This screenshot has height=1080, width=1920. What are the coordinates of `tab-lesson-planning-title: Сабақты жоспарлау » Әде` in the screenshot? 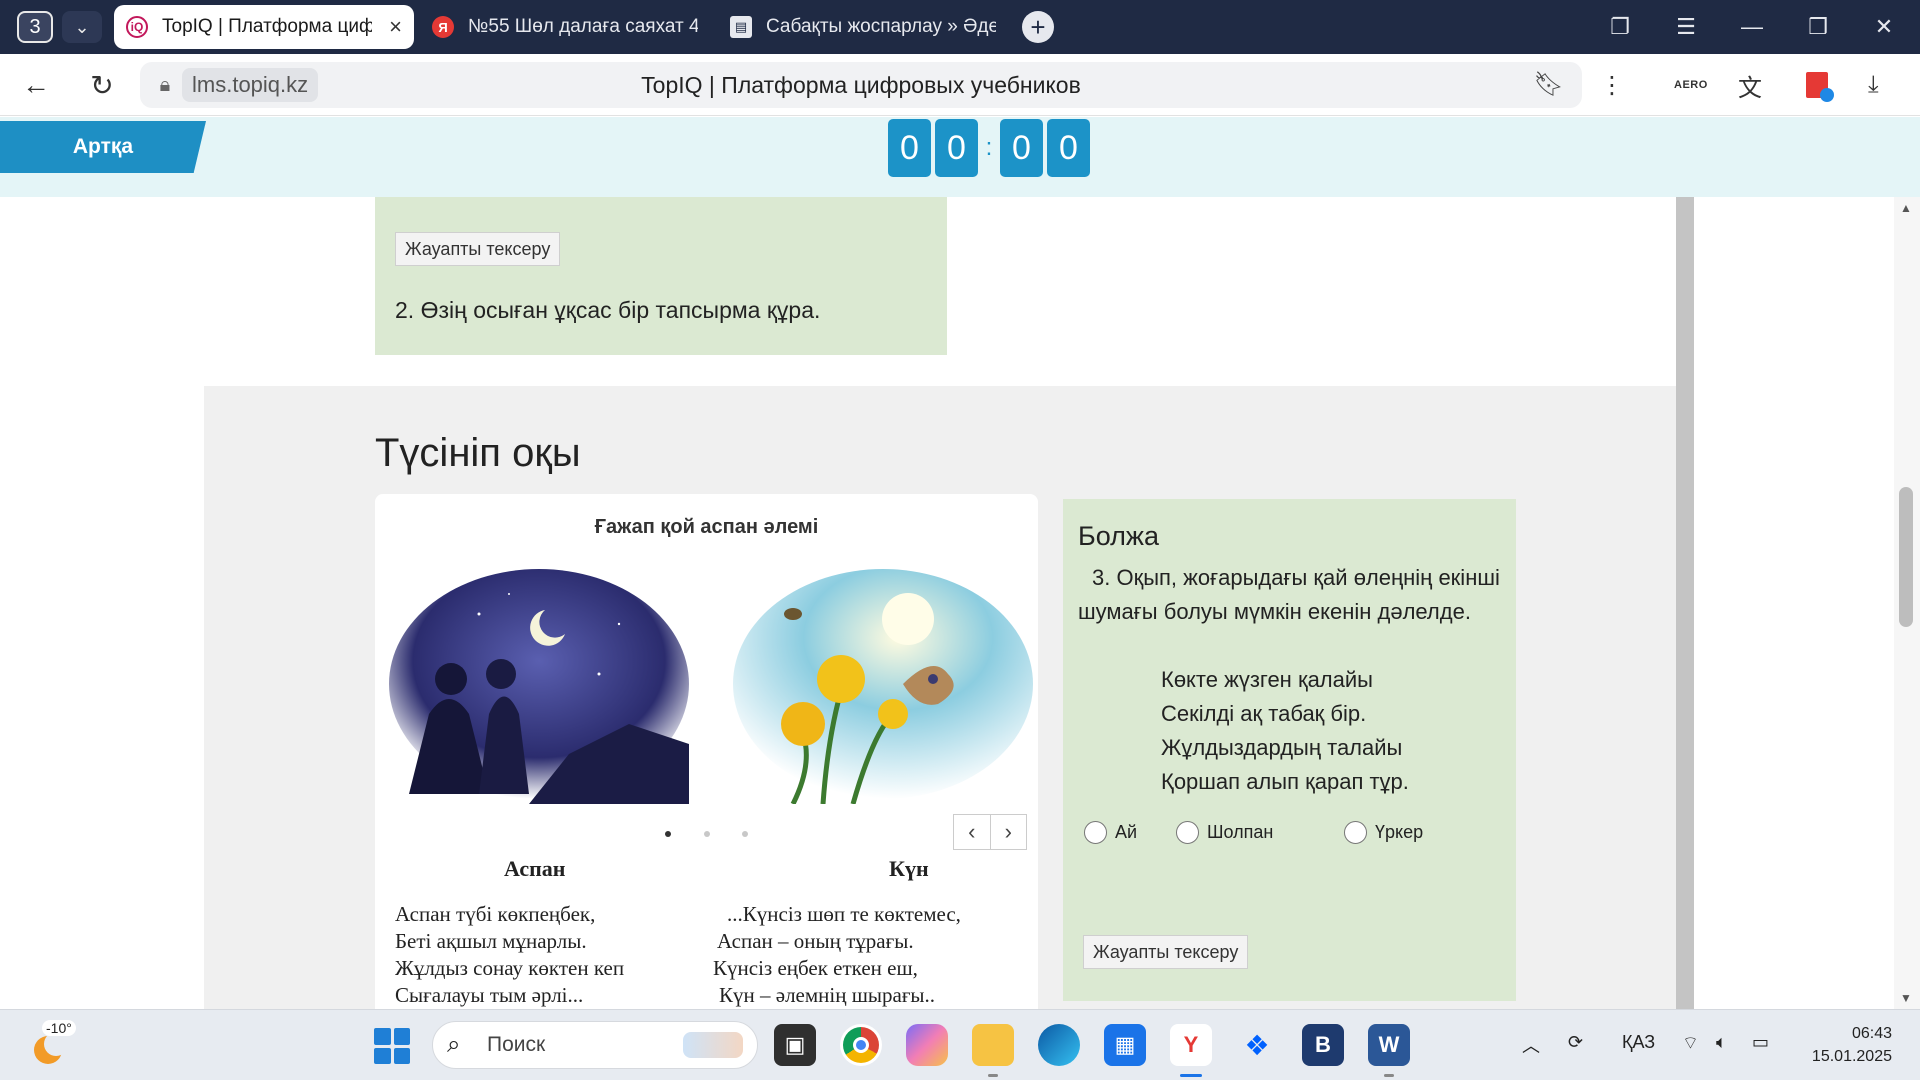 It's located at (881, 26).